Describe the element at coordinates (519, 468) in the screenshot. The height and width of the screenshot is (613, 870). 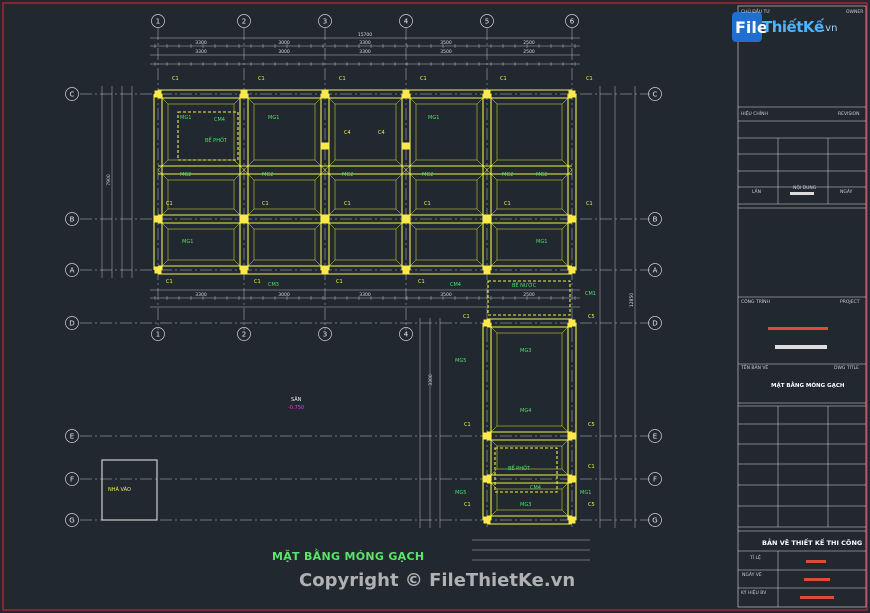
I see `annotation-label: BỂ PHỐT` at that location.